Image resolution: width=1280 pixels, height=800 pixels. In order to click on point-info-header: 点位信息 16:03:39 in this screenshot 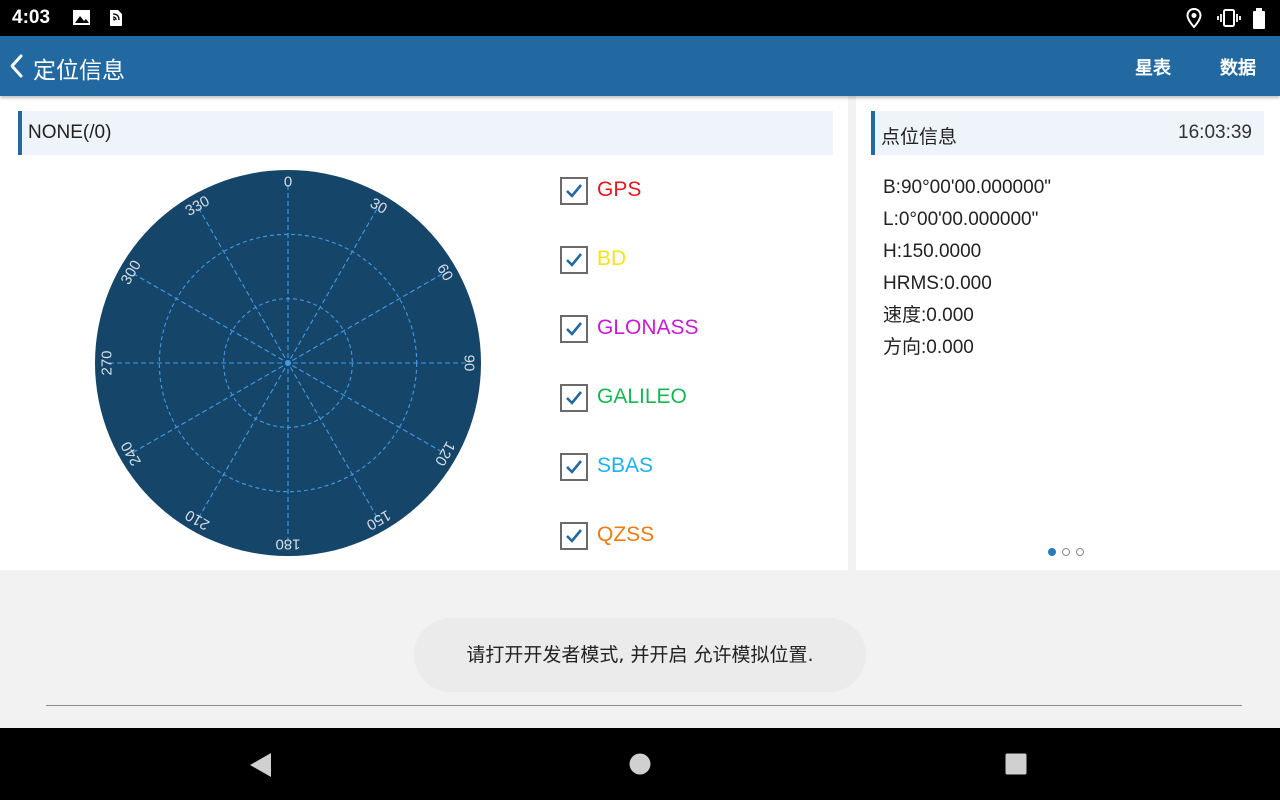, I will do `click(1067, 133)`.